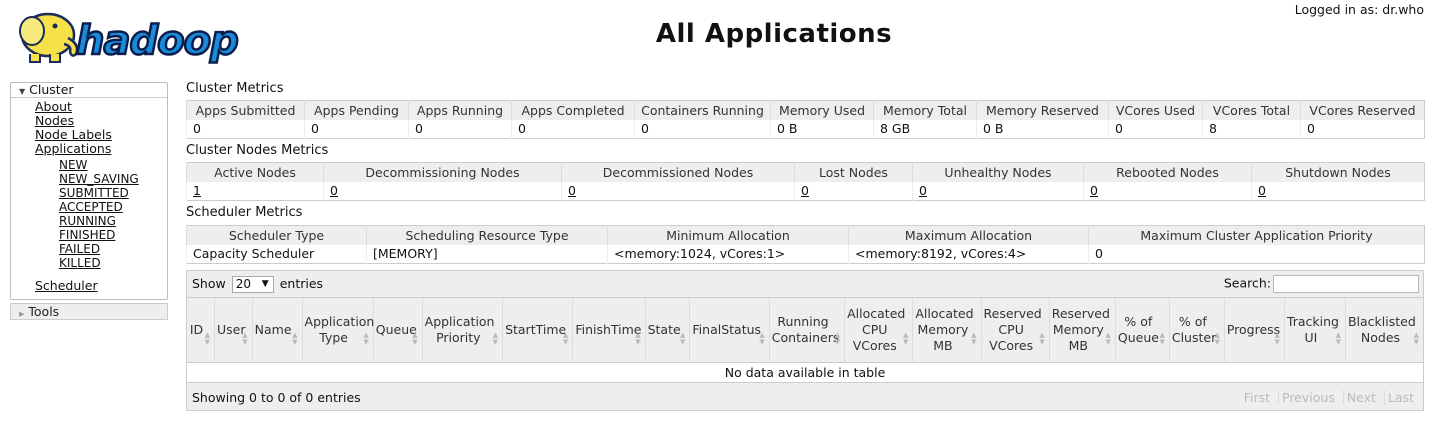  What do you see at coordinates (944, 329) in the screenshot?
I see `column-header-label: Allocated Memory MB` at bounding box center [944, 329].